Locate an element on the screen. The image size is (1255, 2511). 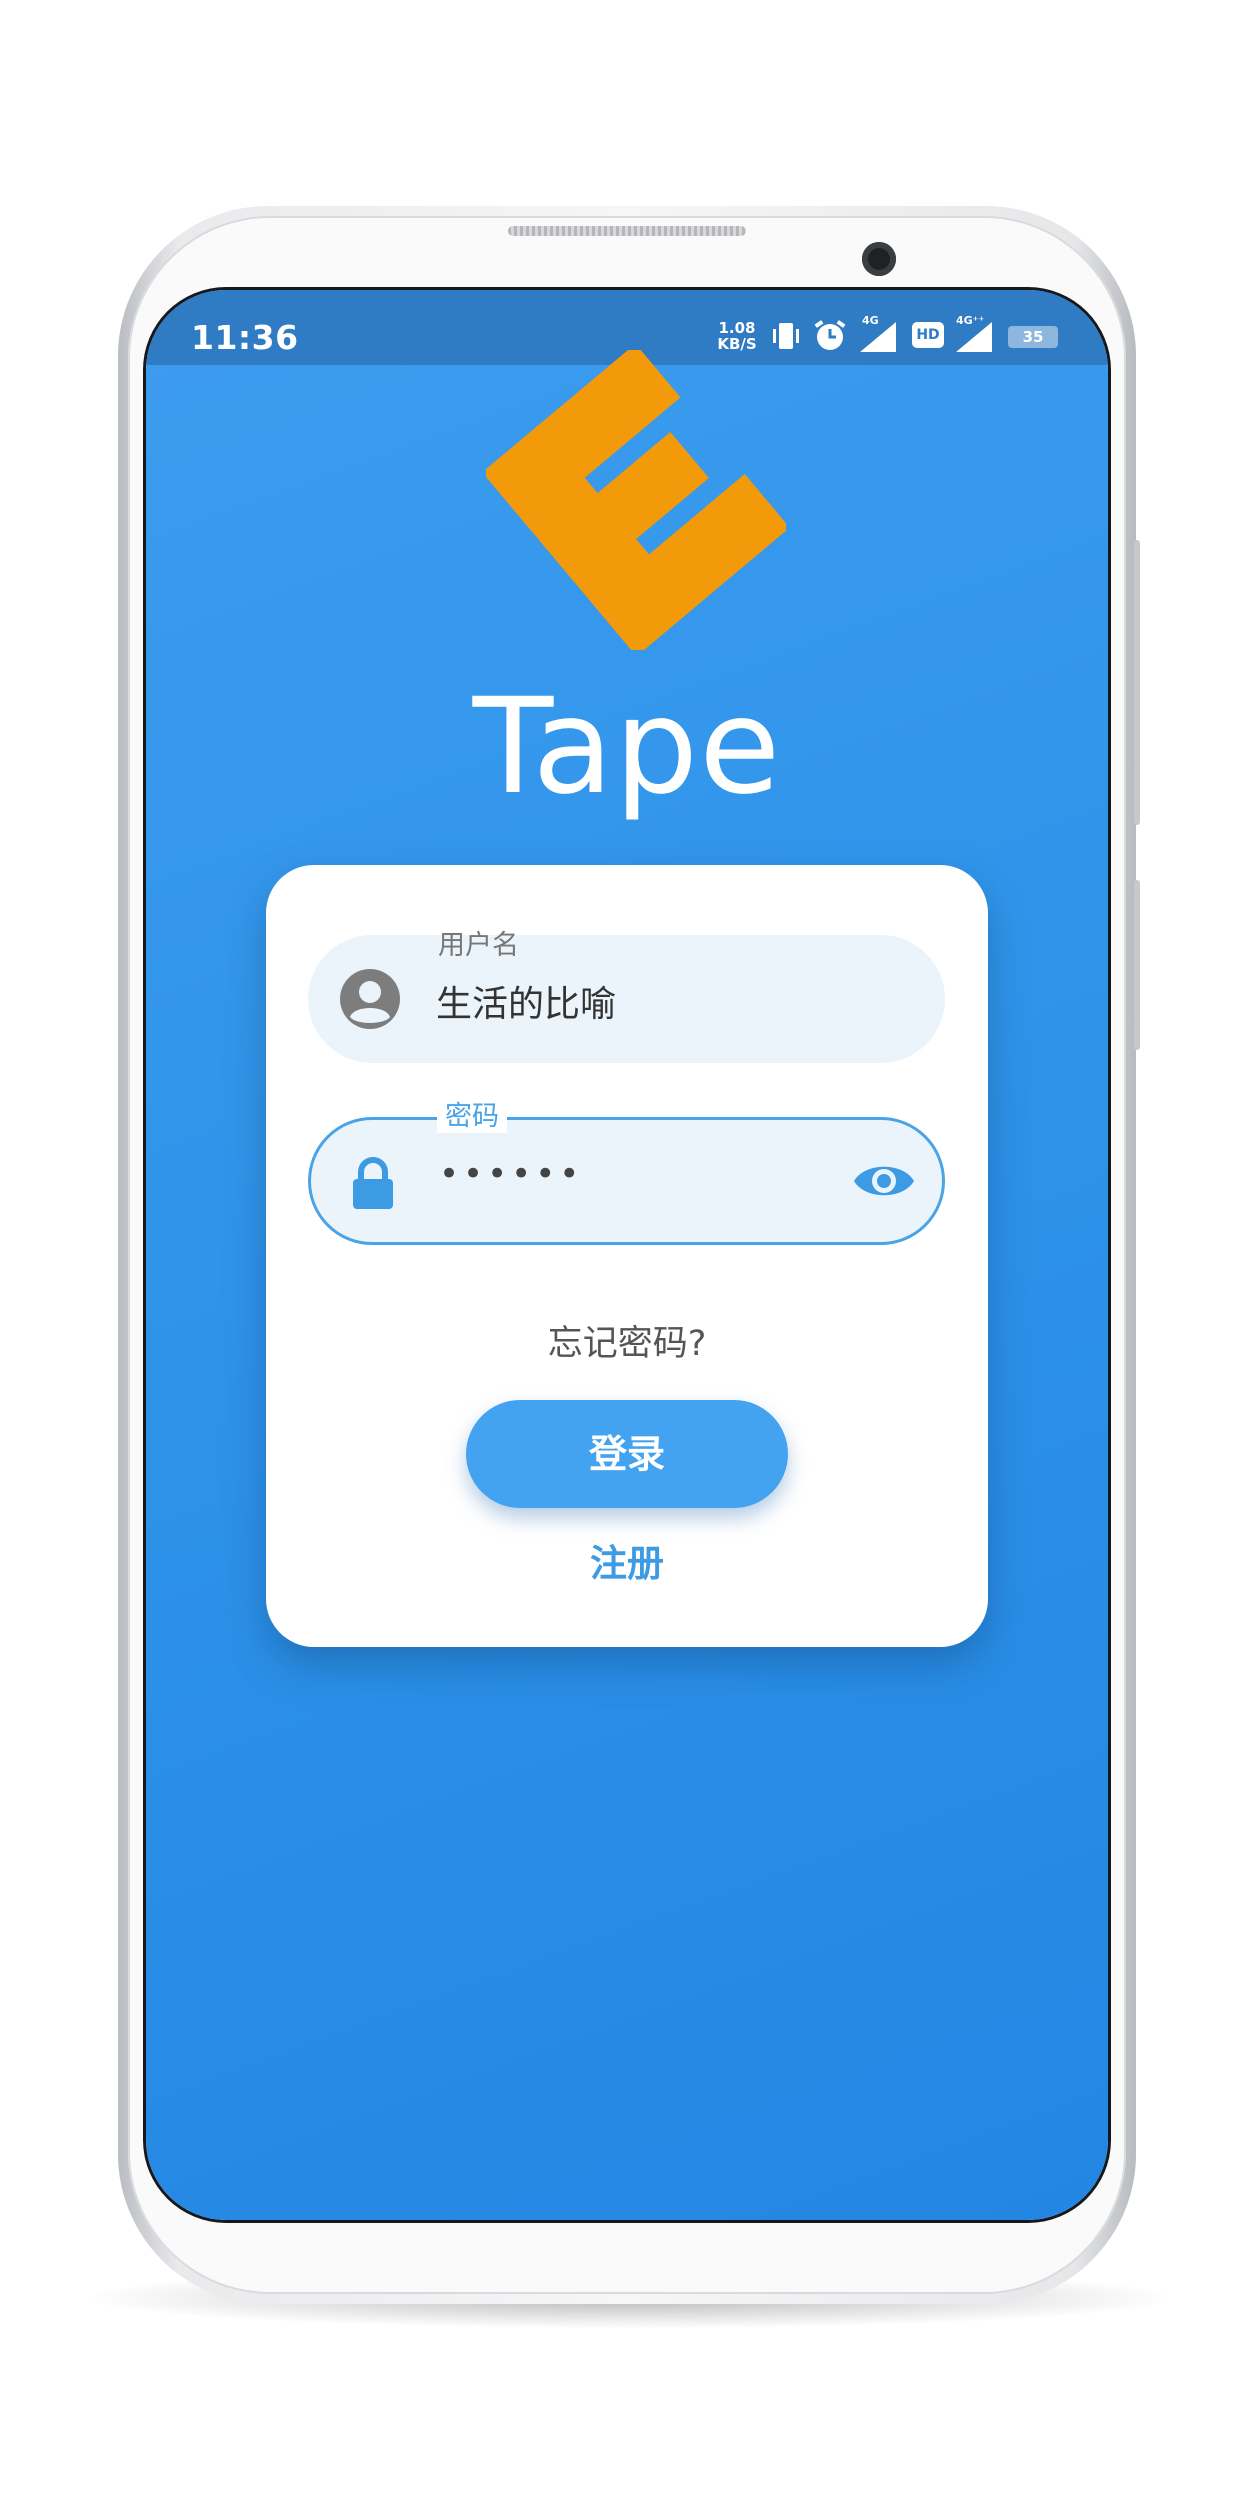
cell-signal-2-icon is located at coordinates (974, 337).